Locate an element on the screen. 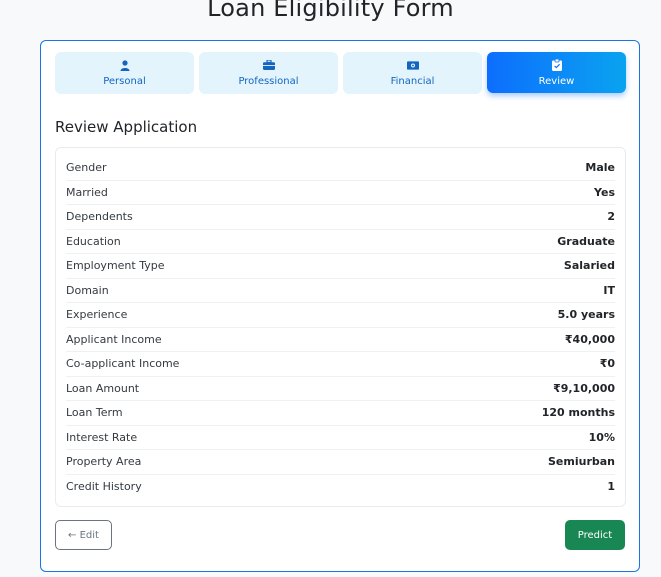 The height and width of the screenshot is (577, 661). review-row-employment-type: Employment Type Salaried is located at coordinates (340, 266).